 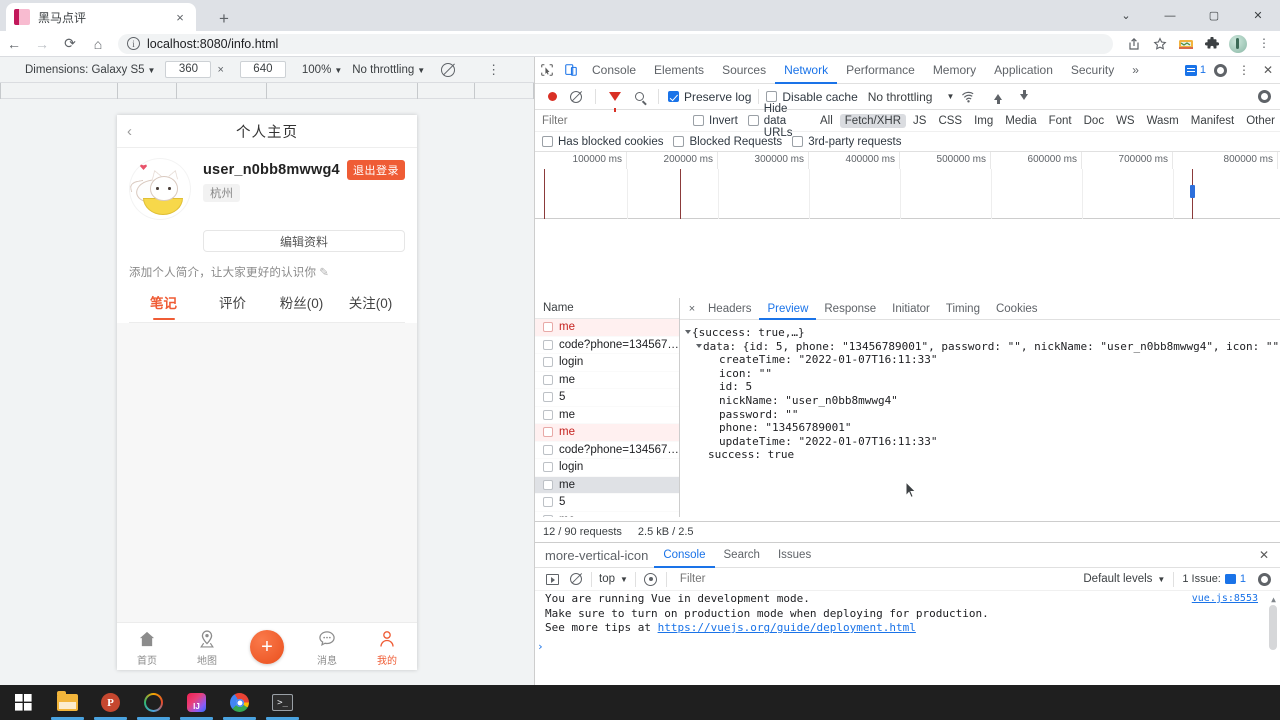 I want to click on drawer-tab-issues: Issues, so click(x=794, y=555).